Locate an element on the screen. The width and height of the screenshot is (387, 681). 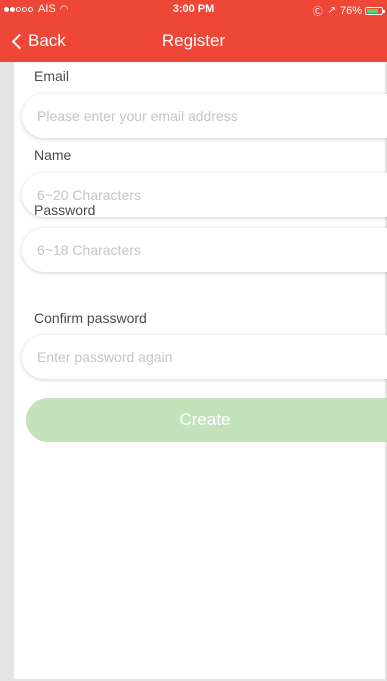
status-right: Ⓒ ↗ 76% is located at coordinates (348, 10).